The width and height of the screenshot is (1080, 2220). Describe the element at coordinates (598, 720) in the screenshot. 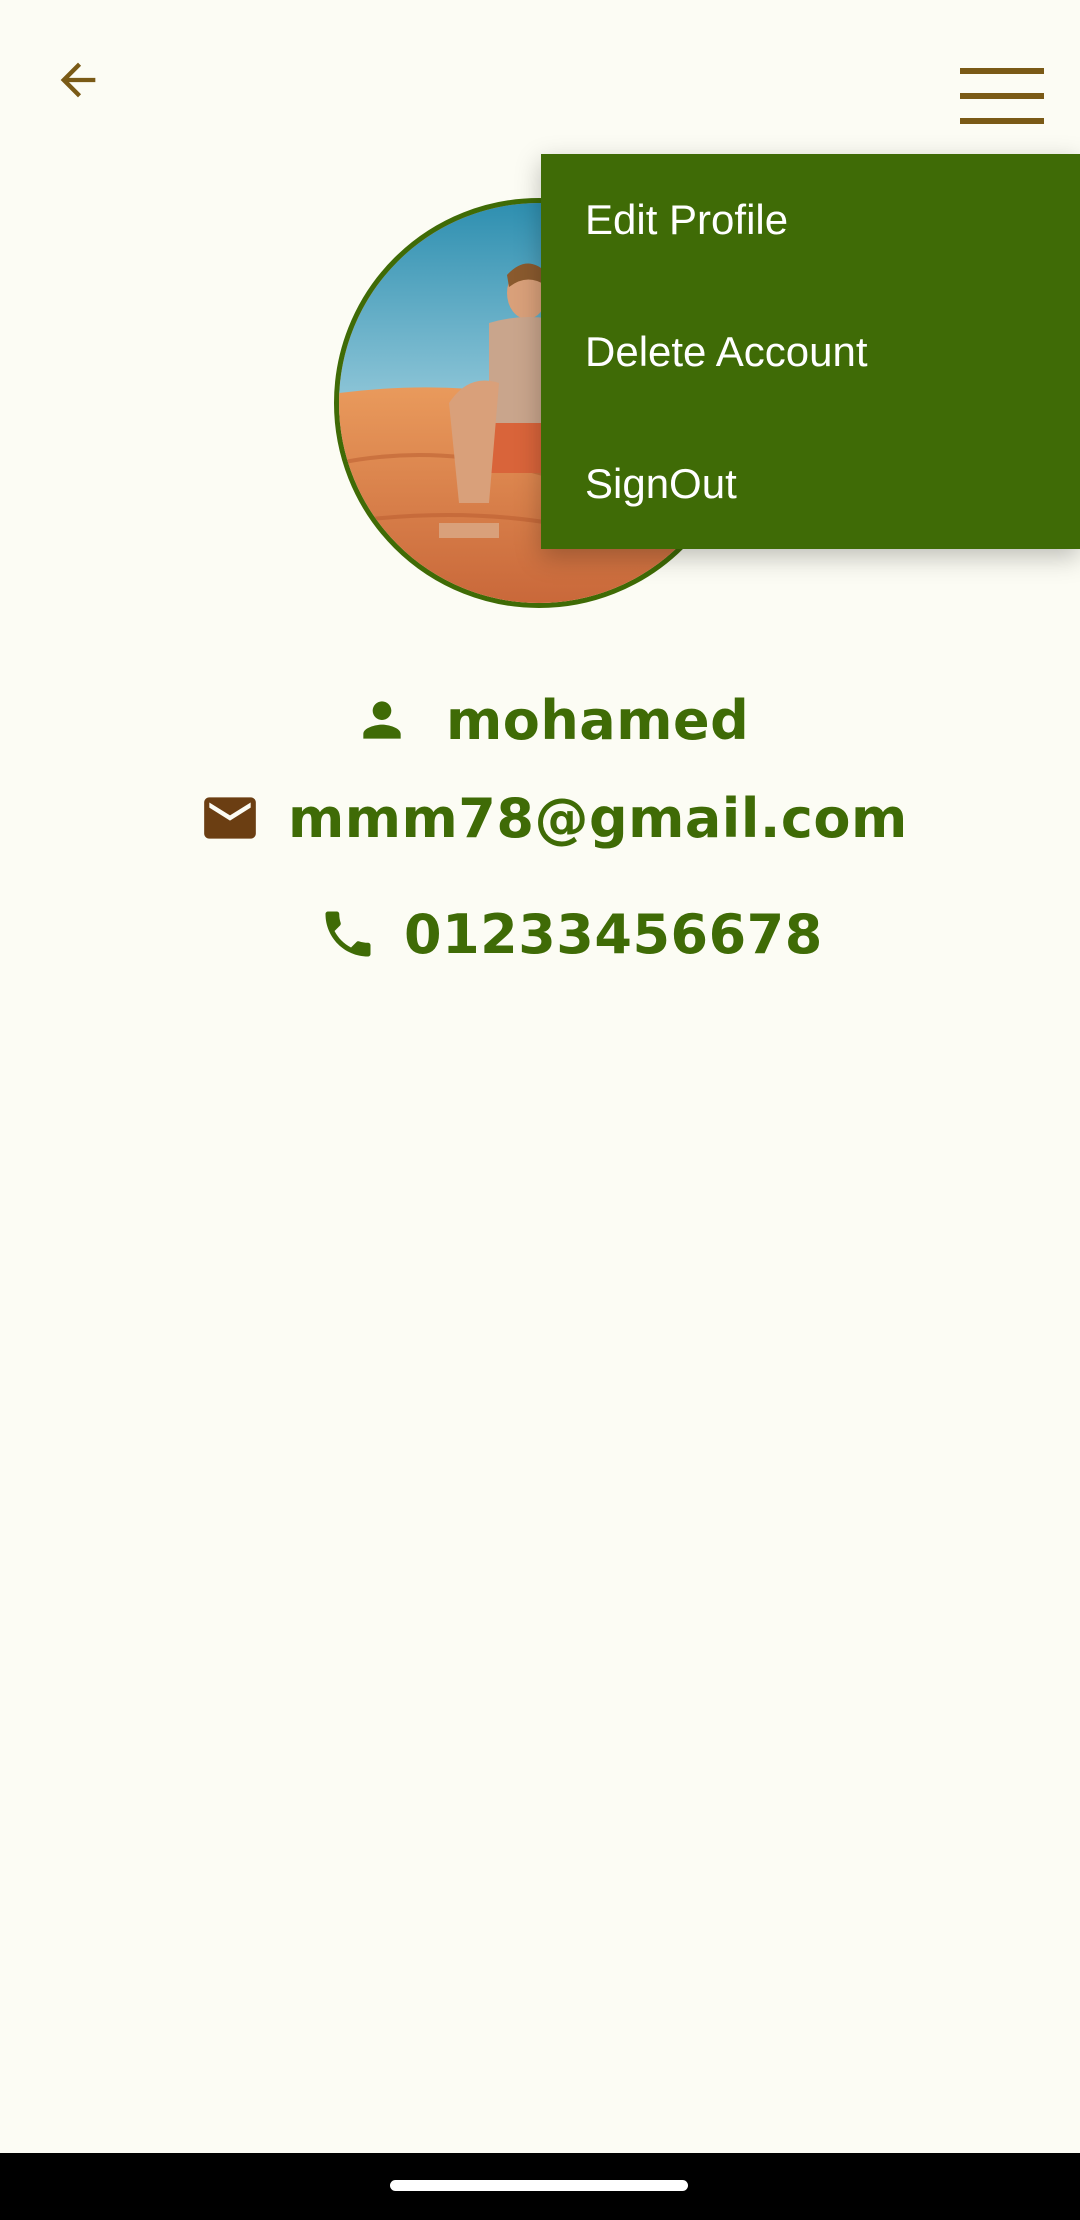

I see `user-name: mohamed` at that location.